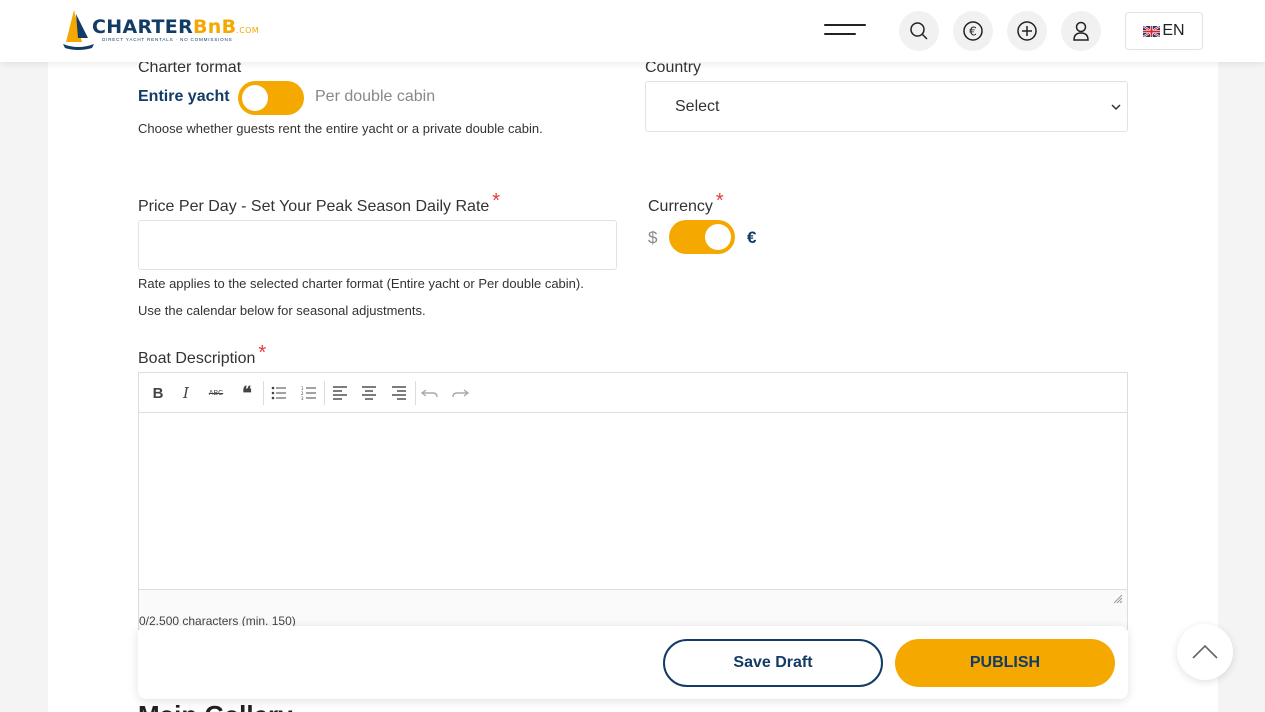  I want to click on menu-icon, so click(845, 31).